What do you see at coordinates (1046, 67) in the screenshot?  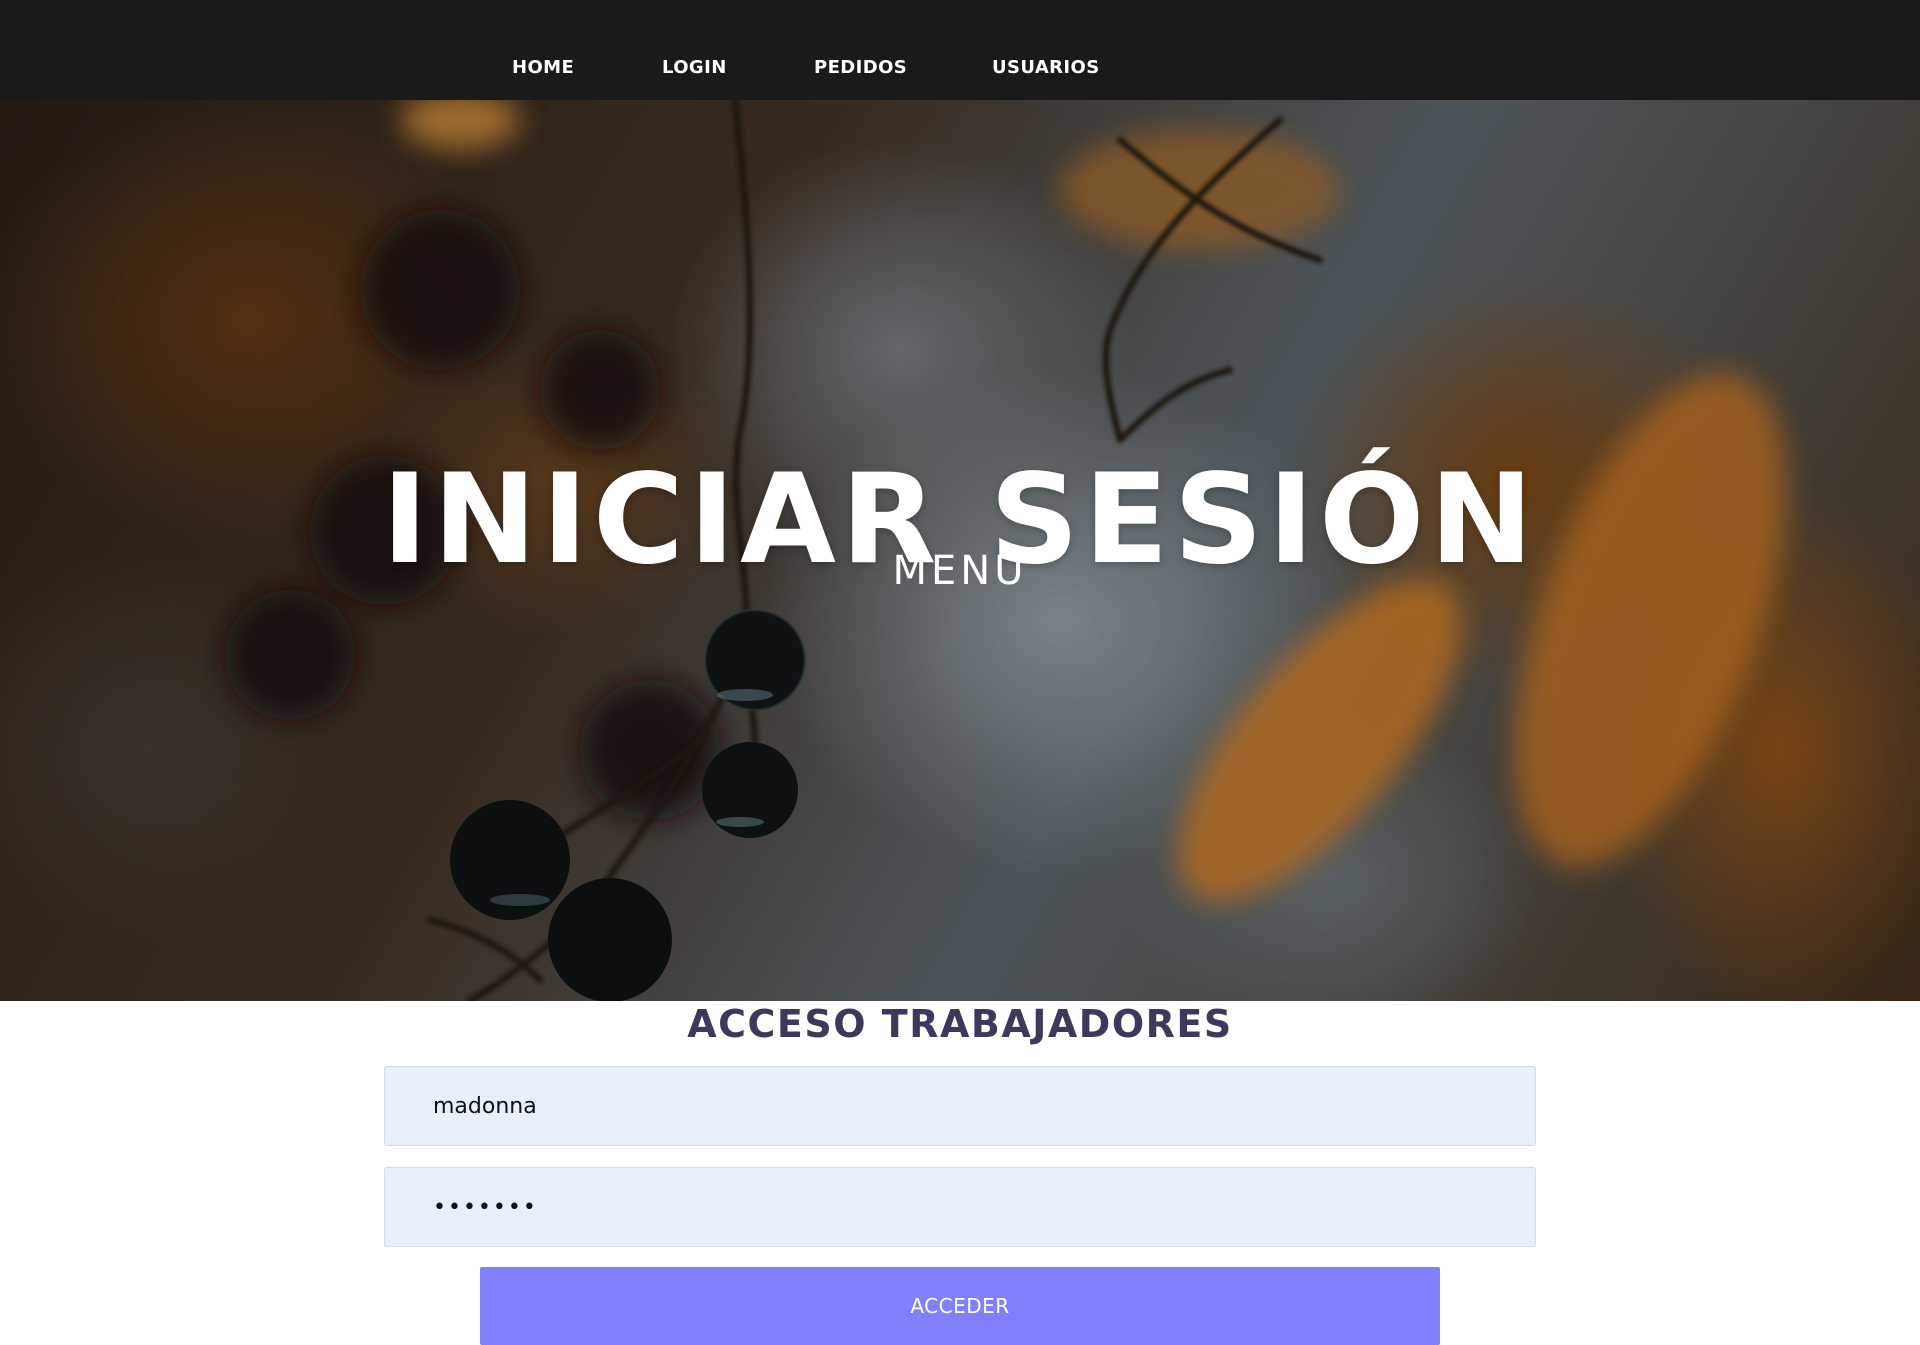 I see `nav-link-usuarios: USUARIOS` at bounding box center [1046, 67].